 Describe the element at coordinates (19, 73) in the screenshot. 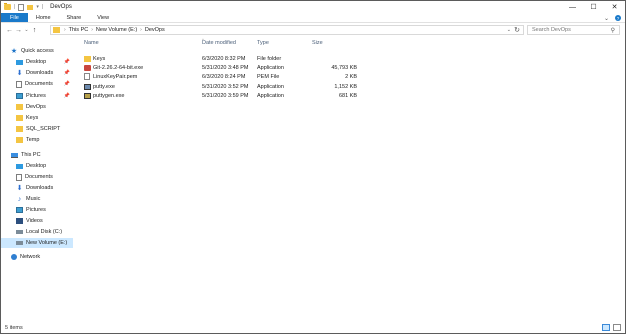

I see `download-icon: ⬇` at that location.